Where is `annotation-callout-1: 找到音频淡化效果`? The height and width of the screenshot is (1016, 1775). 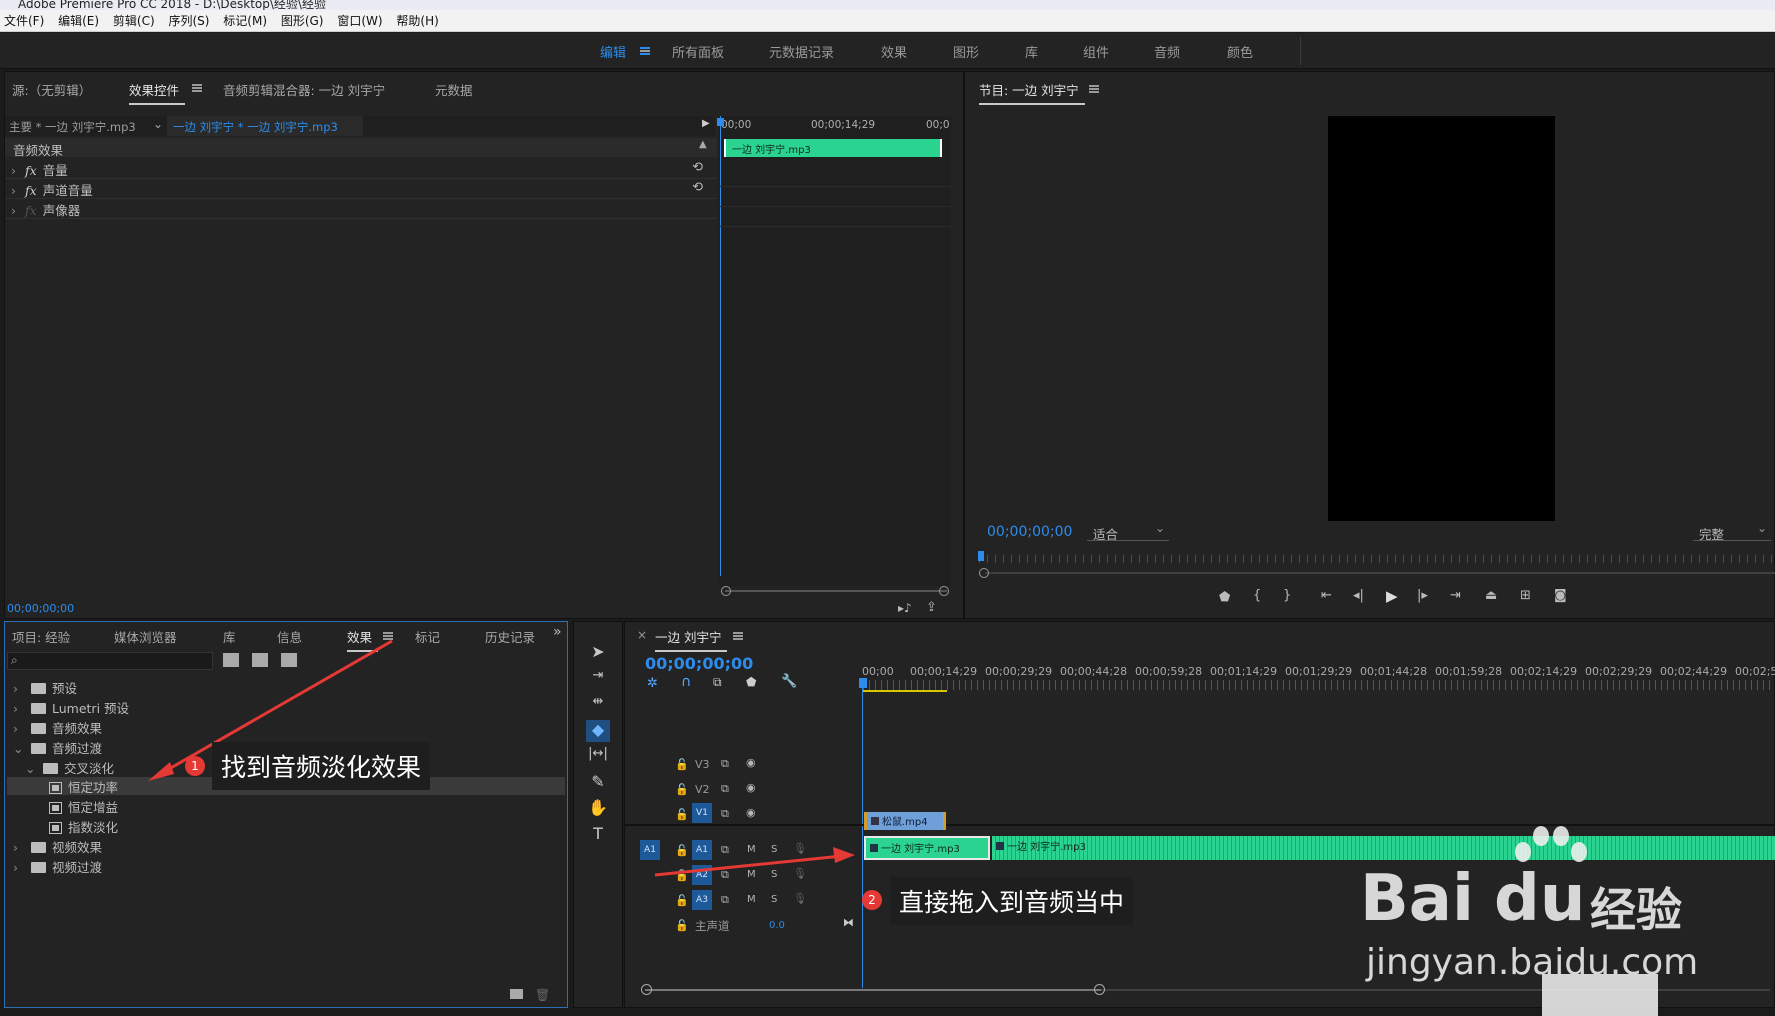 annotation-callout-1: 找到音频淡化效果 is located at coordinates (321, 766).